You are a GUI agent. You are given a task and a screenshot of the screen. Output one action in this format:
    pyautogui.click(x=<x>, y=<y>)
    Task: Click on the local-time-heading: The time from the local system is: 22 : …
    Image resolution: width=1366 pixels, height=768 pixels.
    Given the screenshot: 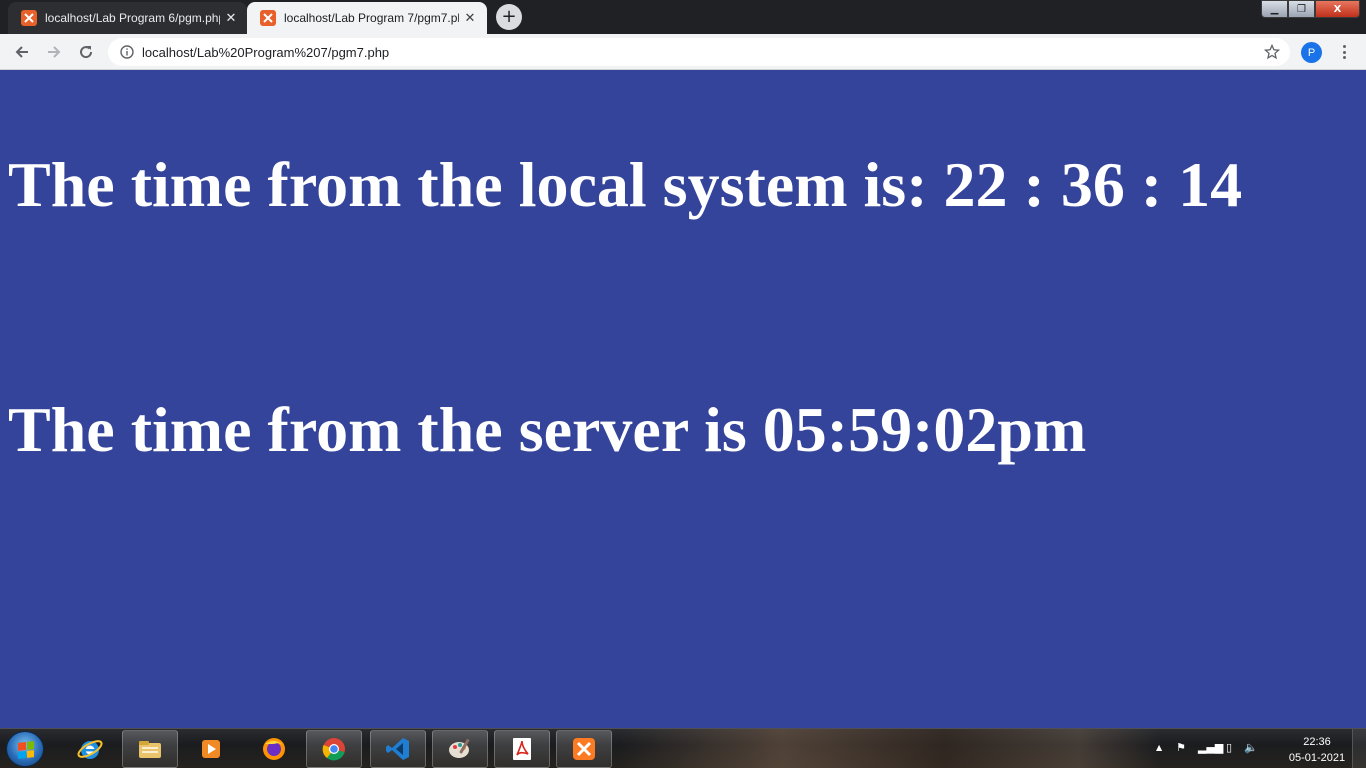 What is the action you would take?
    pyautogui.click(x=625, y=184)
    